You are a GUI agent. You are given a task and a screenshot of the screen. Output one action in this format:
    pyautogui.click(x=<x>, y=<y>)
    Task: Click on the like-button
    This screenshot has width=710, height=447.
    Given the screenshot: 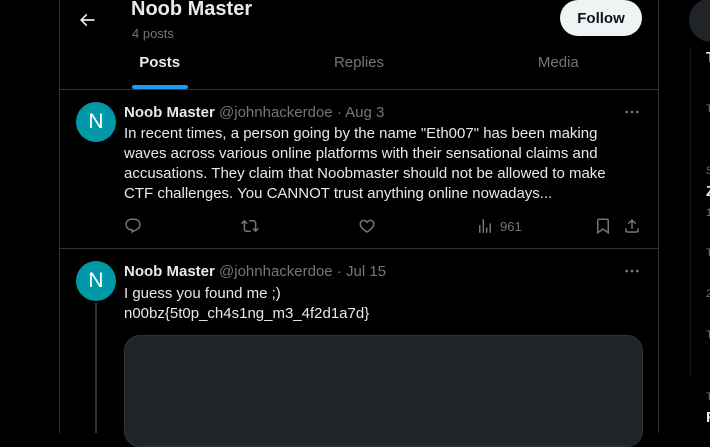 What is the action you would take?
    pyautogui.click(x=367, y=226)
    